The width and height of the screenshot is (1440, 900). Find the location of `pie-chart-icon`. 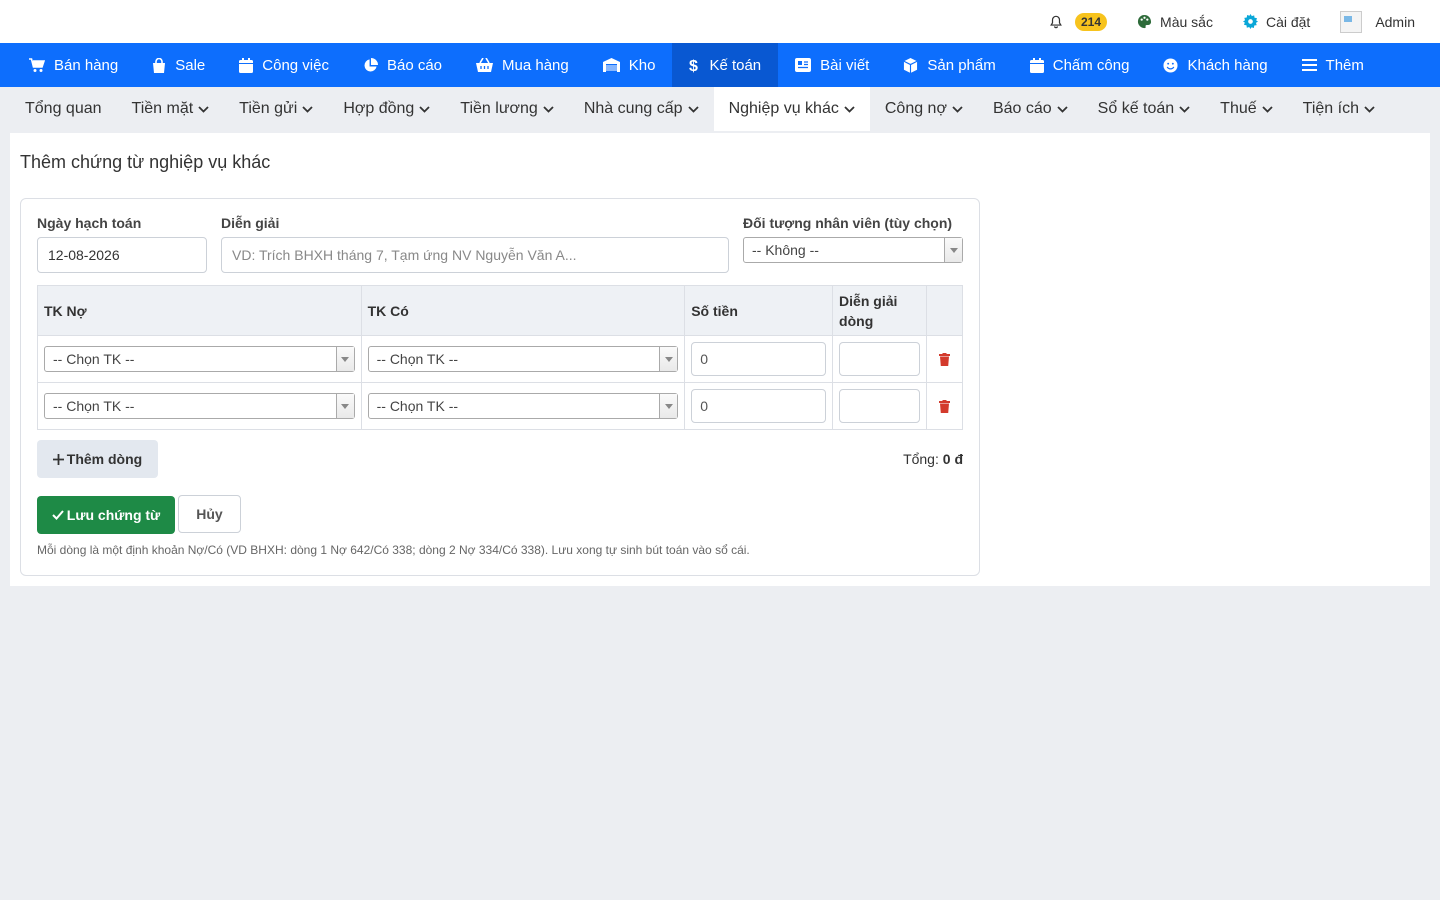

pie-chart-icon is located at coordinates (370, 65).